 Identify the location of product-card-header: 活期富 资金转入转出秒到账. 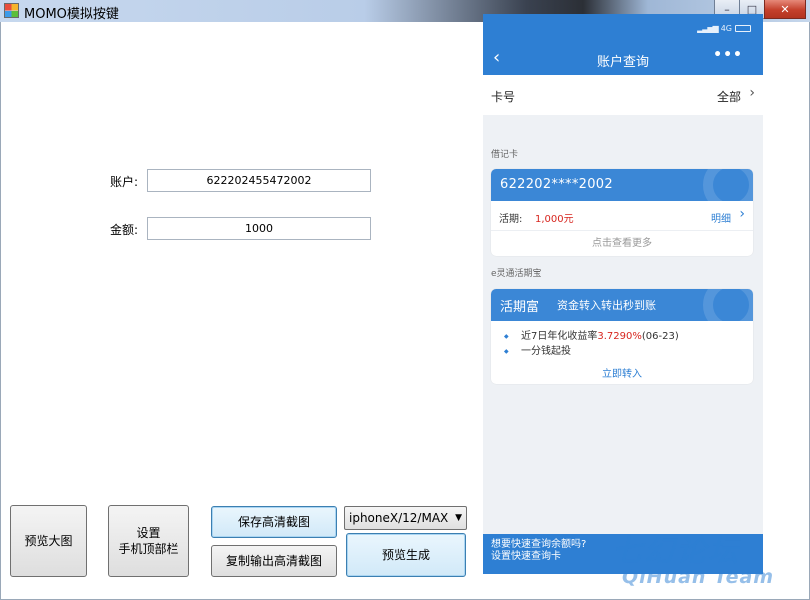
(622, 305).